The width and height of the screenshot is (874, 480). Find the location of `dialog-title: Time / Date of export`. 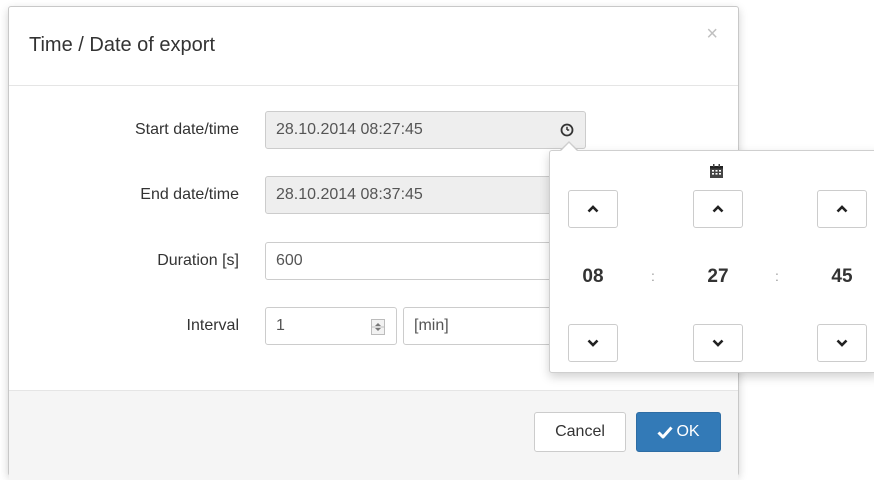

dialog-title: Time / Date of export is located at coordinates (122, 45).